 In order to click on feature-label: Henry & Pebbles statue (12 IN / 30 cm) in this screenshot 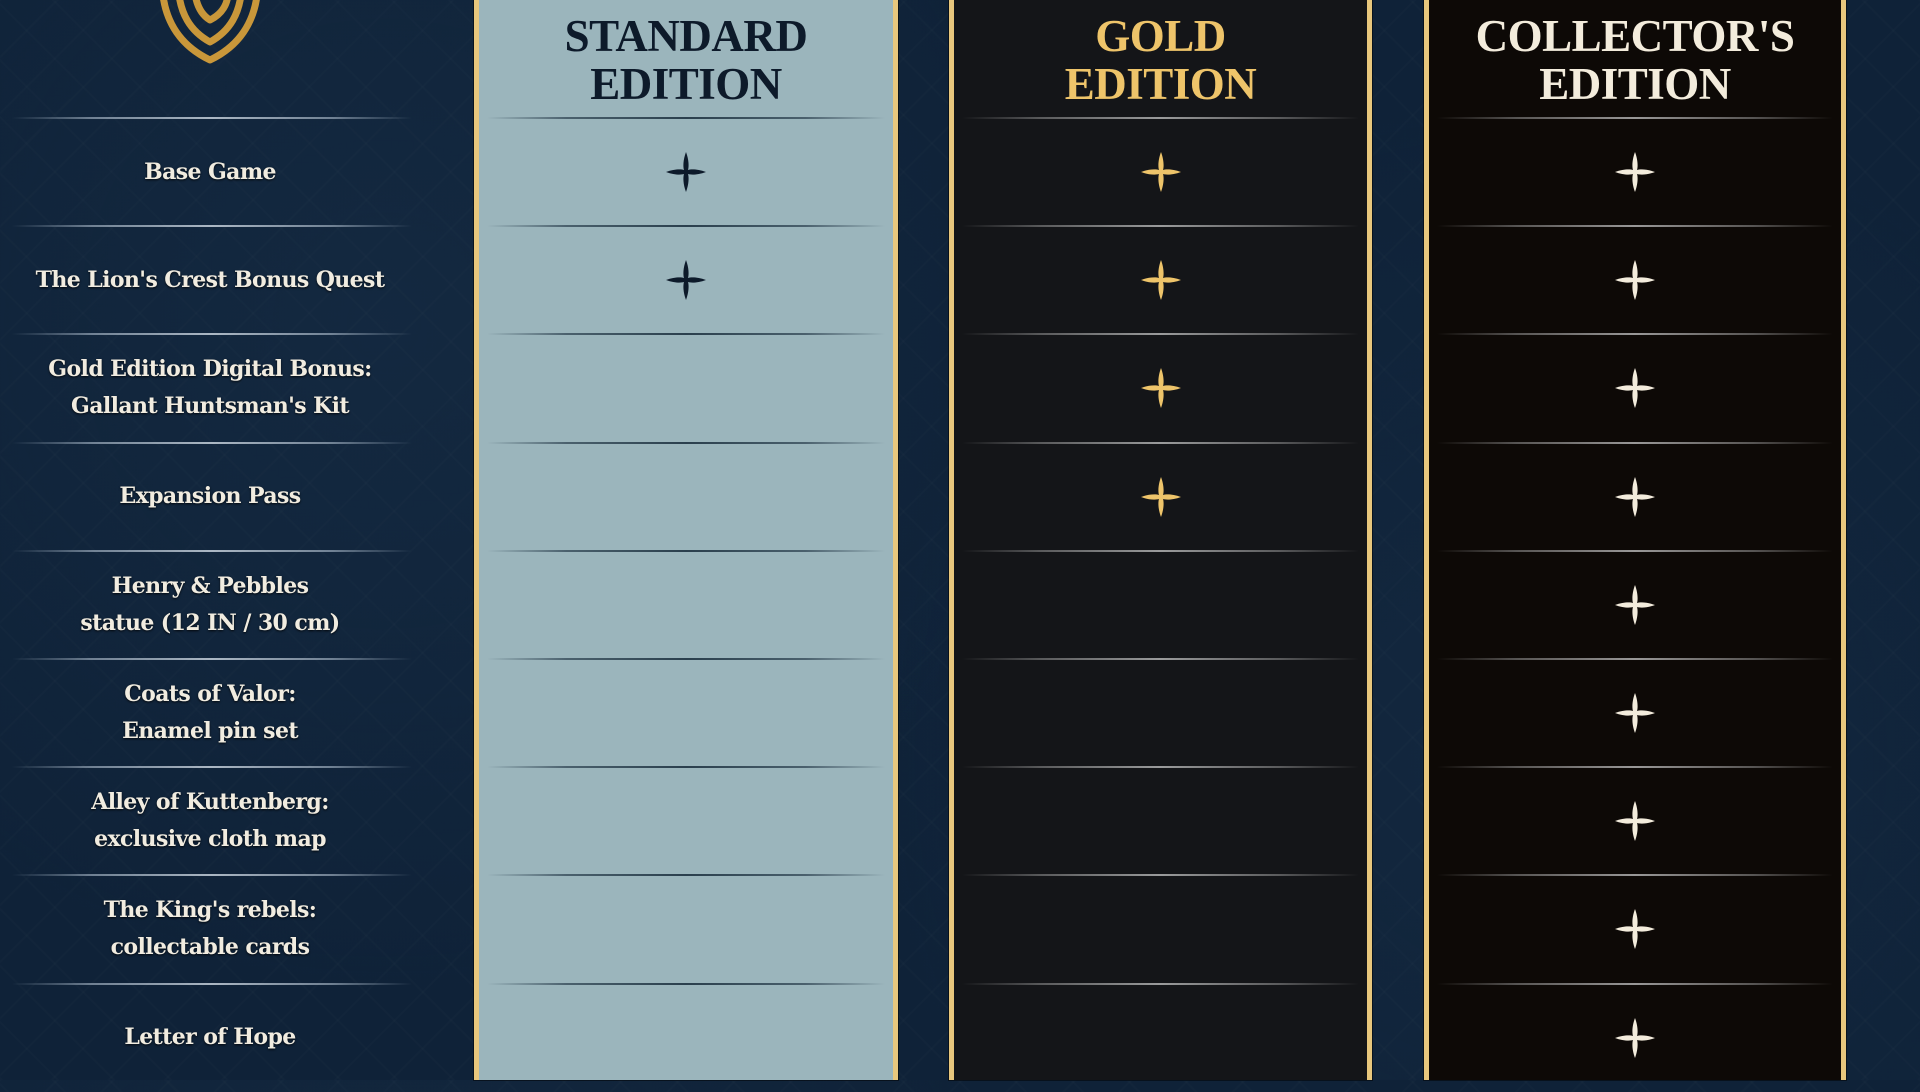, I will do `click(210, 604)`.